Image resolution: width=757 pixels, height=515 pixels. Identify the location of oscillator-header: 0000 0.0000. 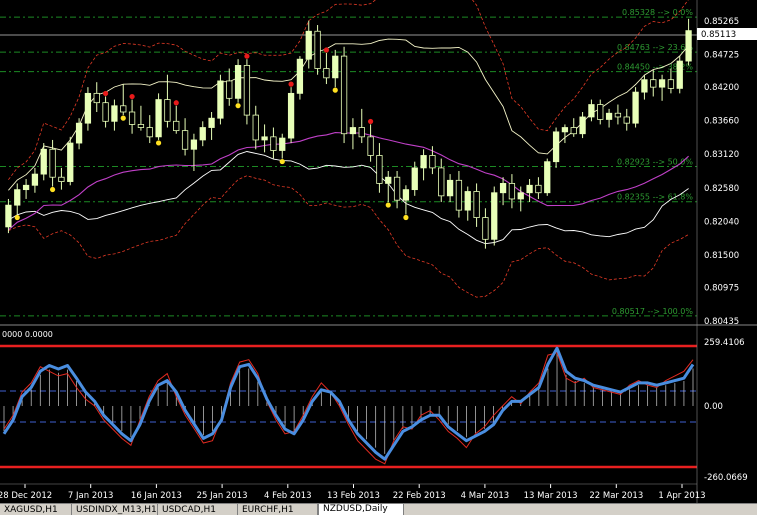
(27, 334).